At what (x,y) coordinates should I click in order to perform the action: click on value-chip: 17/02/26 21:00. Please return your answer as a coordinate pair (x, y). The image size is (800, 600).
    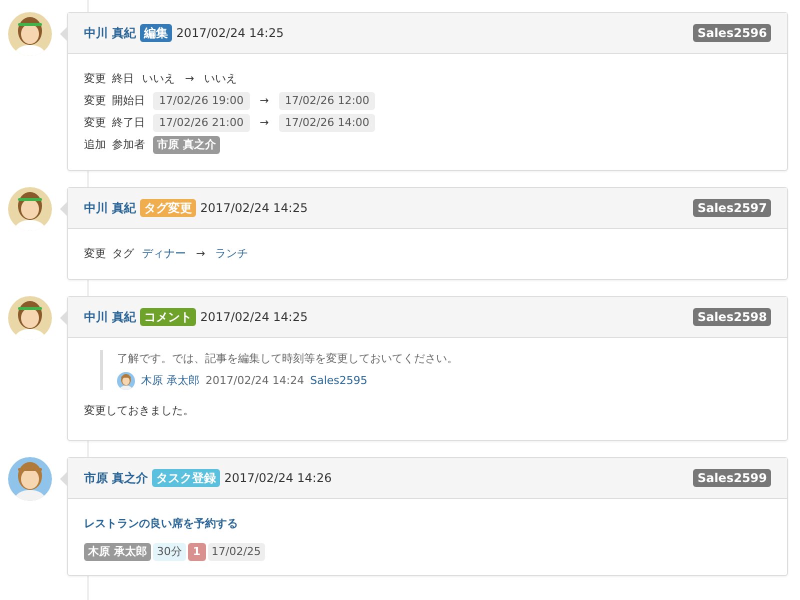
    Looking at the image, I should click on (201, 123).